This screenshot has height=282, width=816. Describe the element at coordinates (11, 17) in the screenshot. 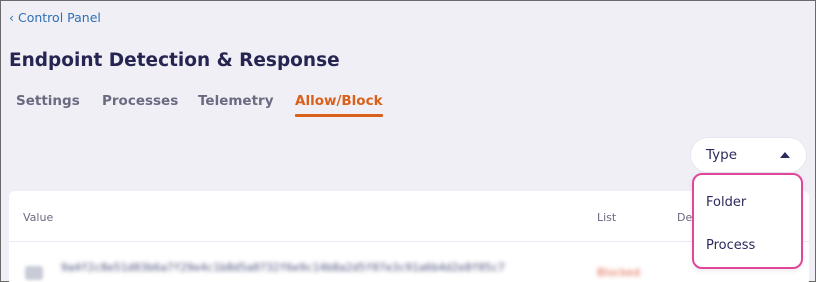

I see `chevron-left-icon: ‹` at that location.